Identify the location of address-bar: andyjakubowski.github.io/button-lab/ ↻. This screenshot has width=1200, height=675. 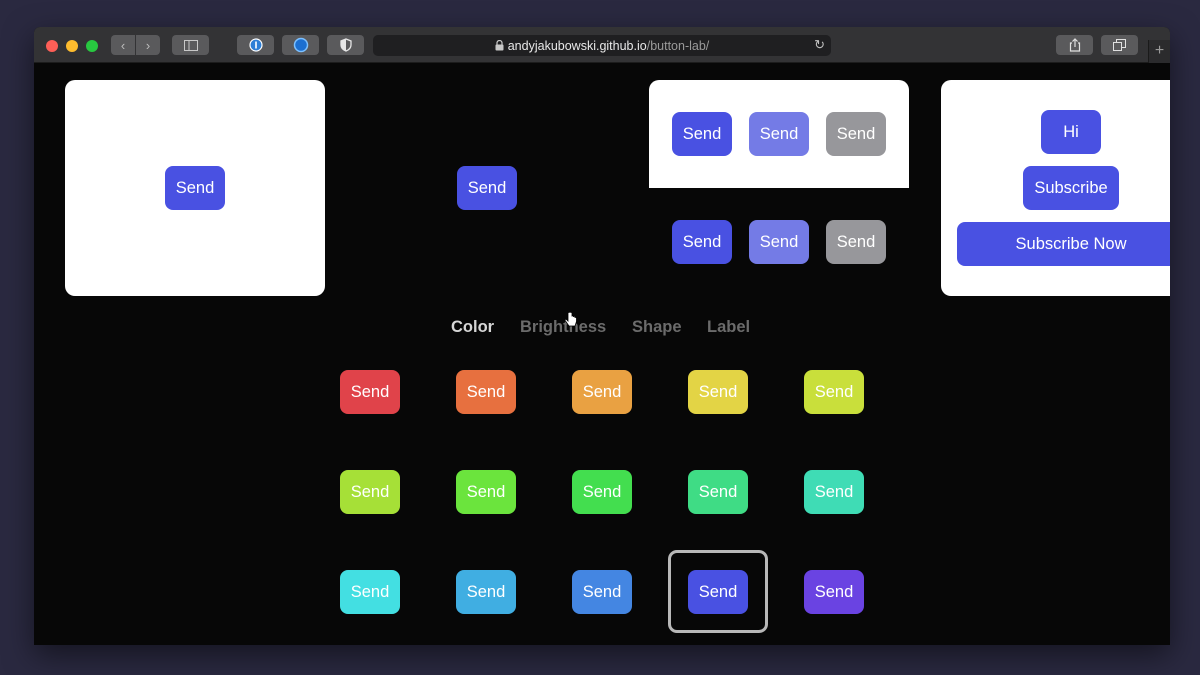
(602, 45).